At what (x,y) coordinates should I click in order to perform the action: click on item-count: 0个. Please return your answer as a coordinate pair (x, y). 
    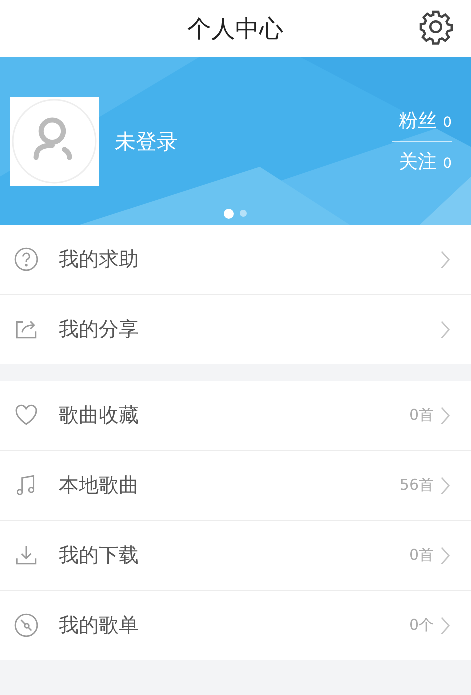
    Looking at the image, I should click on (421, 625).